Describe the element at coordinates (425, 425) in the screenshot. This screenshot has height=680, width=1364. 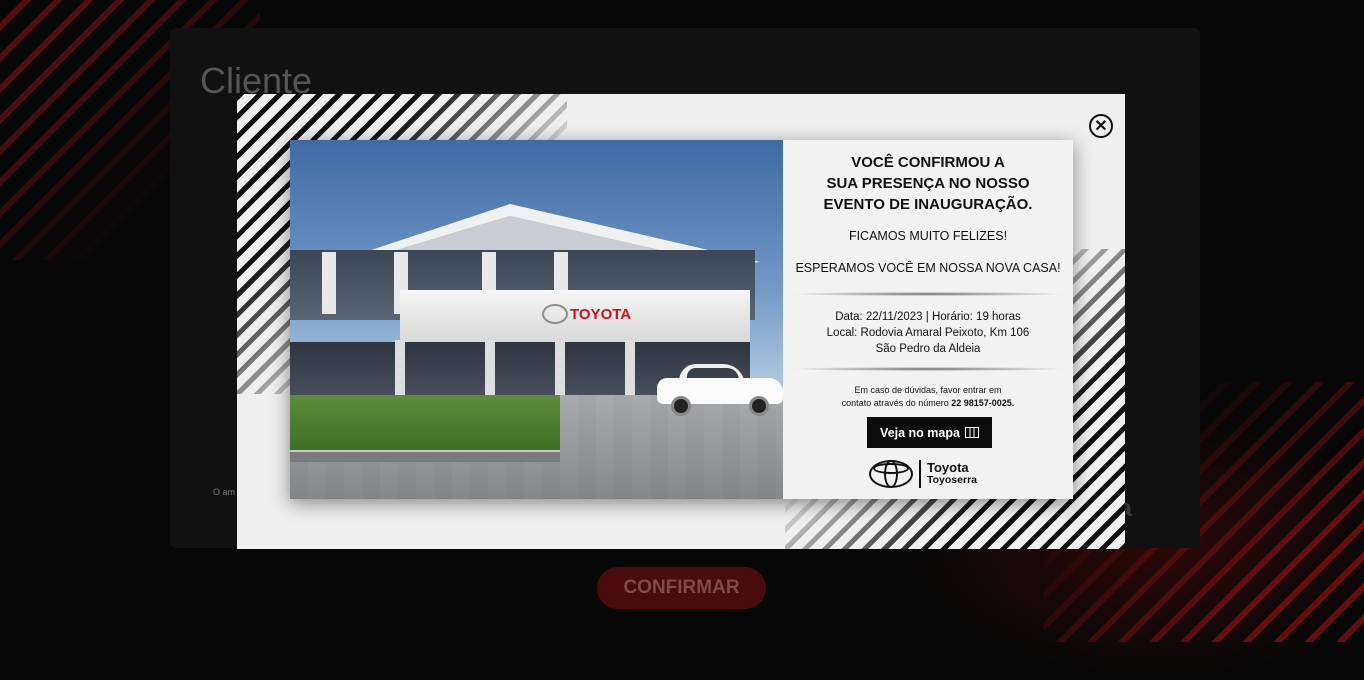
I see `grass-area` at that location.